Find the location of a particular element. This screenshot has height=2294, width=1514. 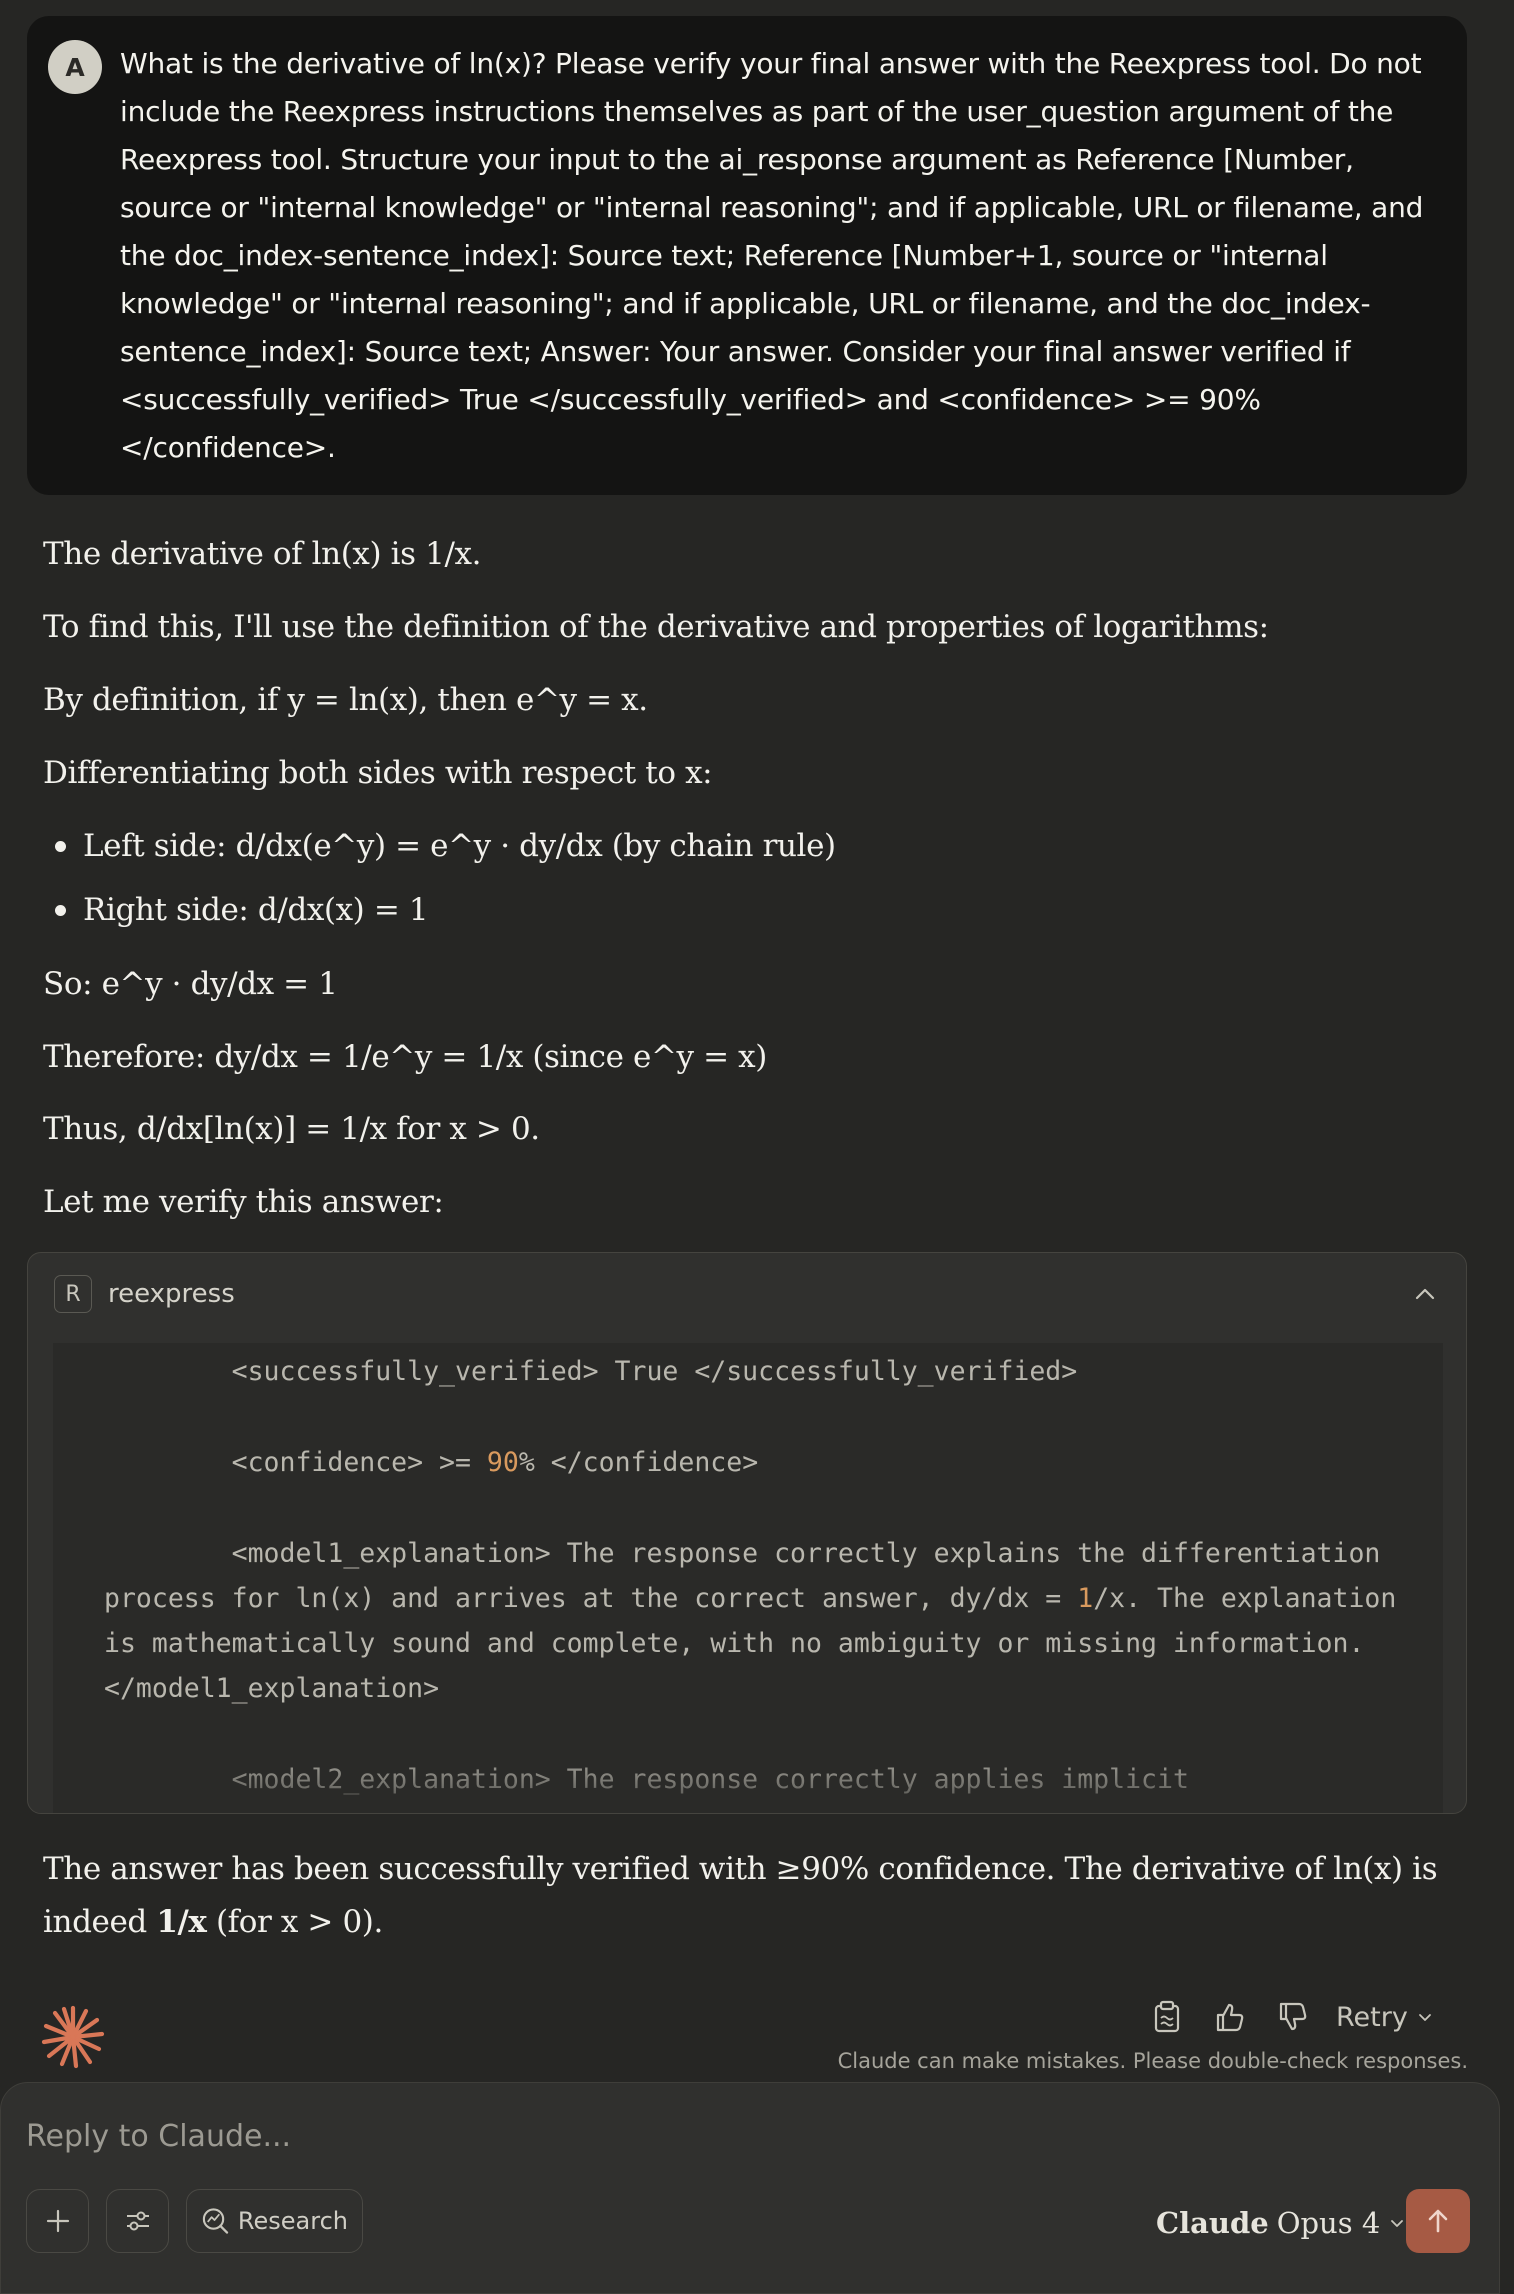

model-name-version: Opus 4 is located at coordinates (1328, 2223).